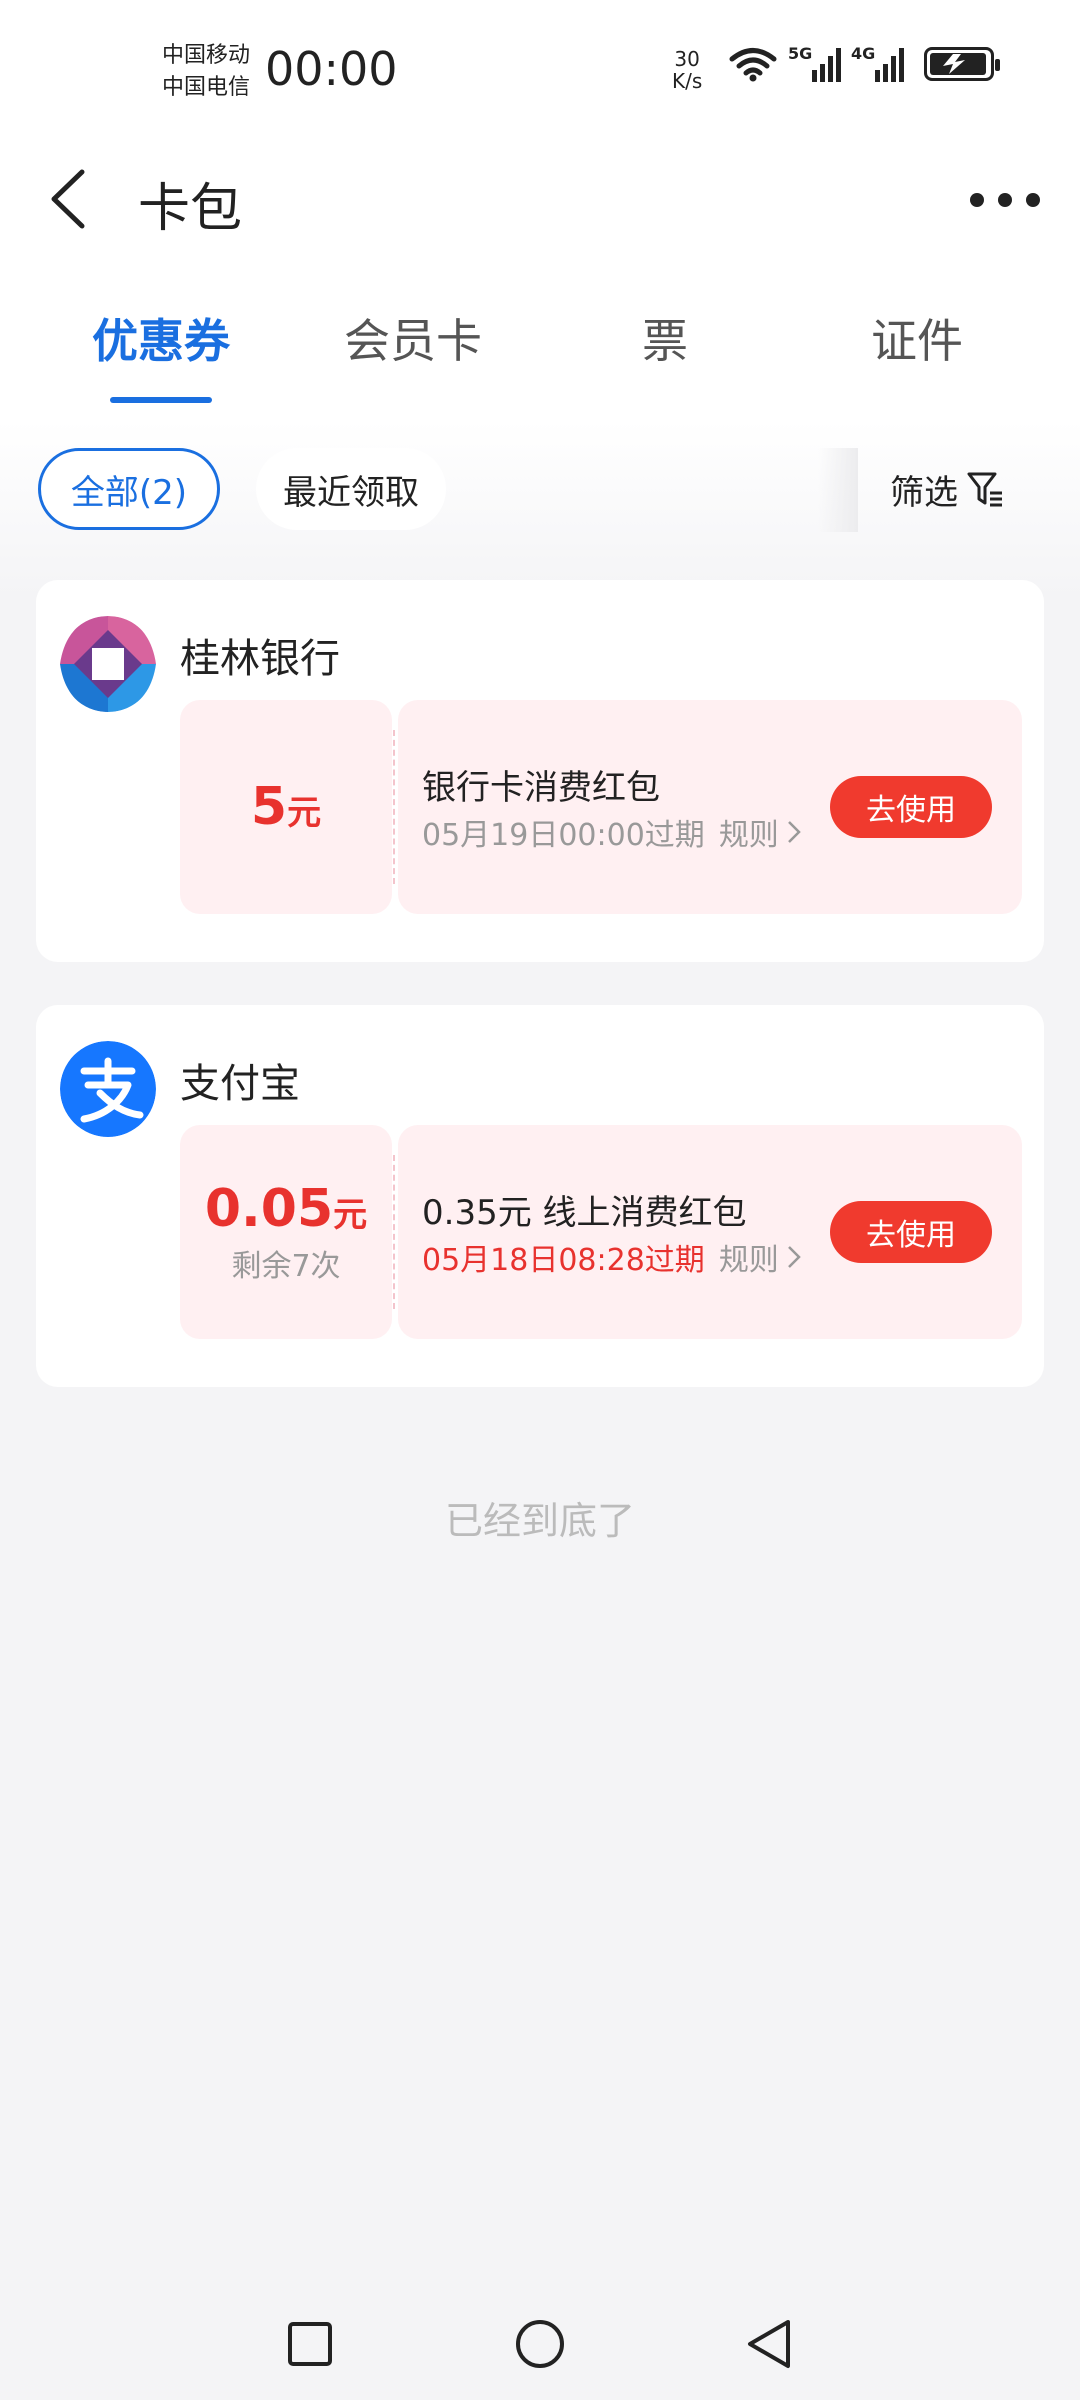 The image size is (1080, 2400). I want to click on signal-4g-icon: 4G, so click(877, 63).